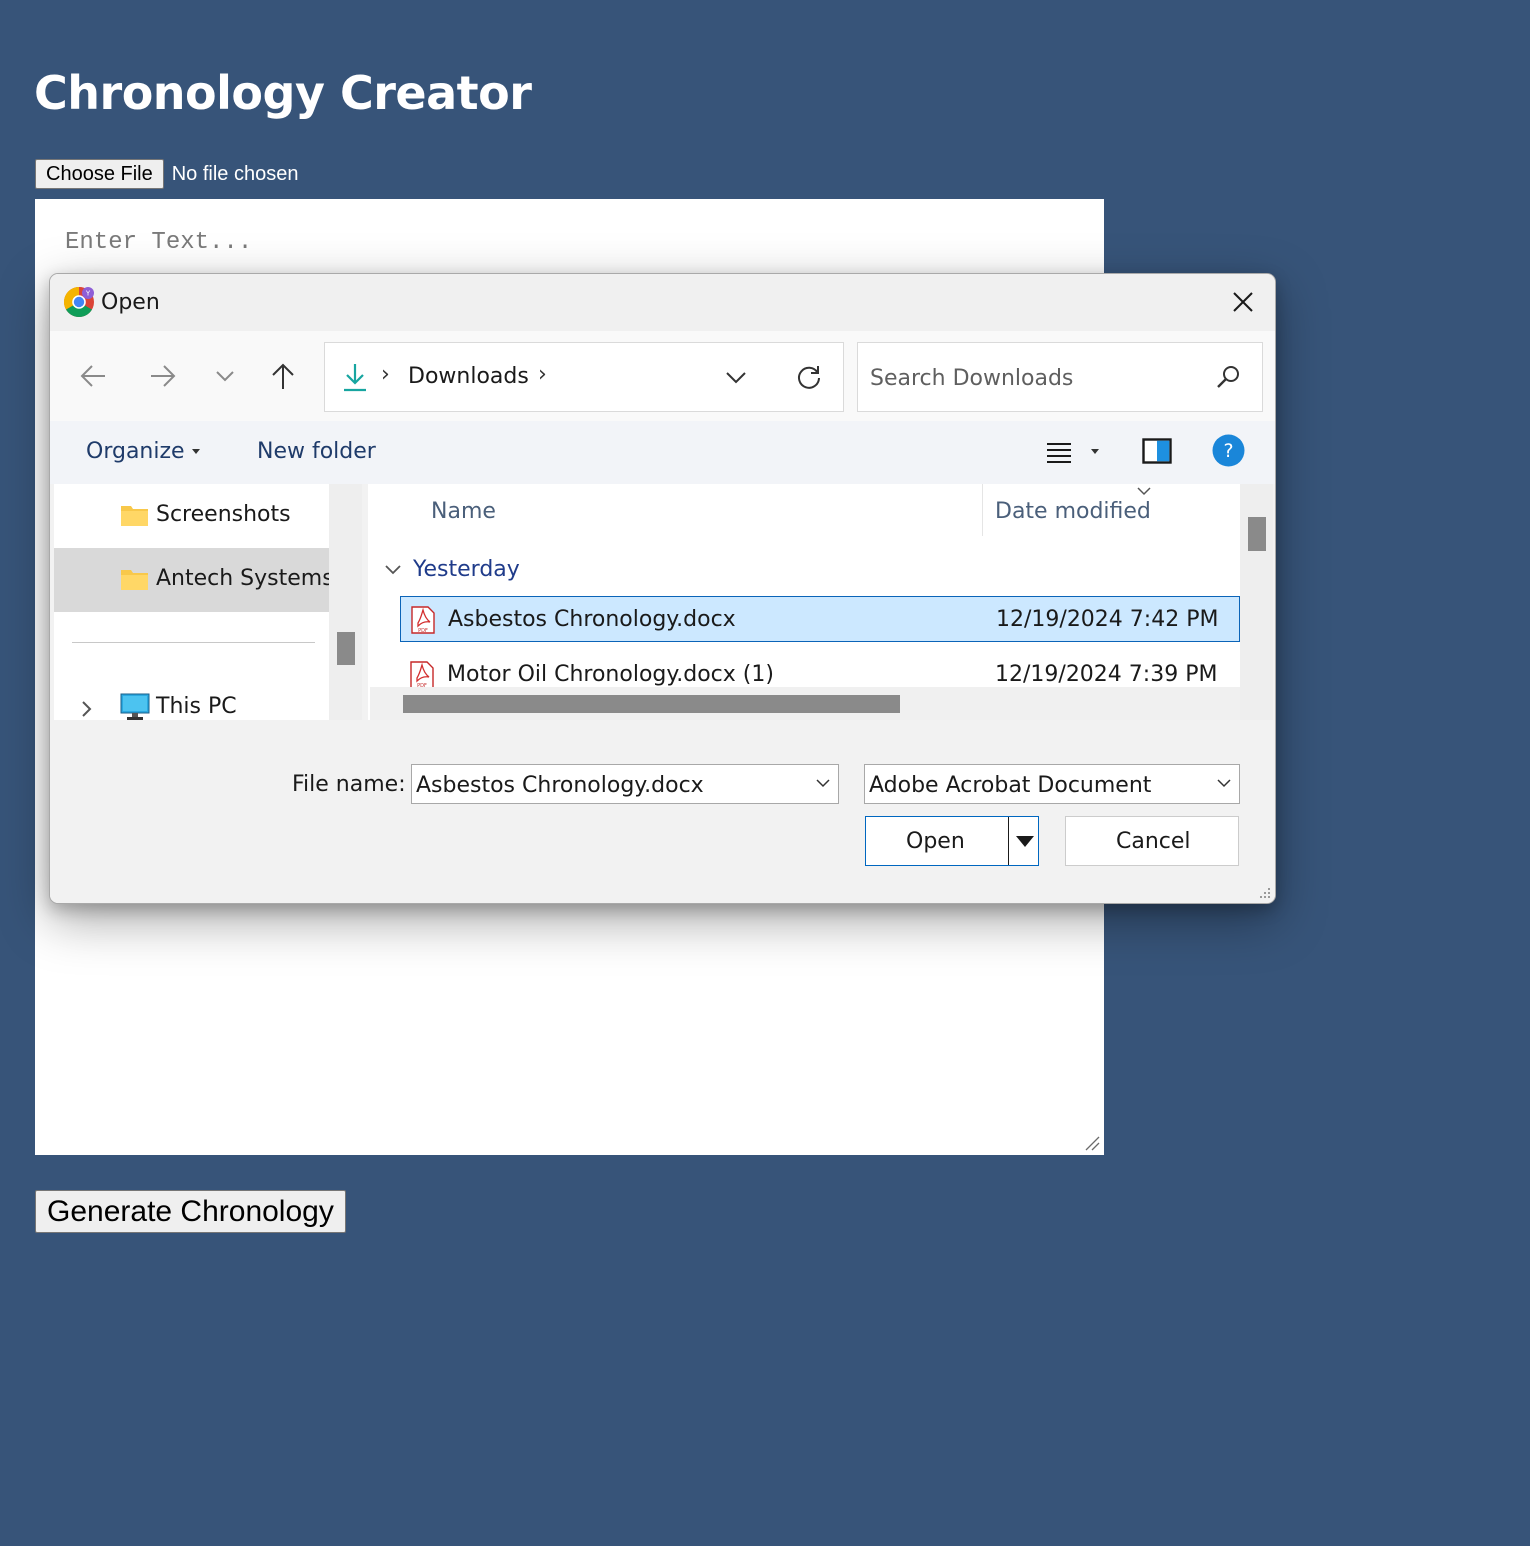 The height and width of the screenshot is (1546, 1530). What do you see at coordinates (584, 377) in the screenshot?
I see `address-bar: › Downloads ›` at bounding box center [584, 377].